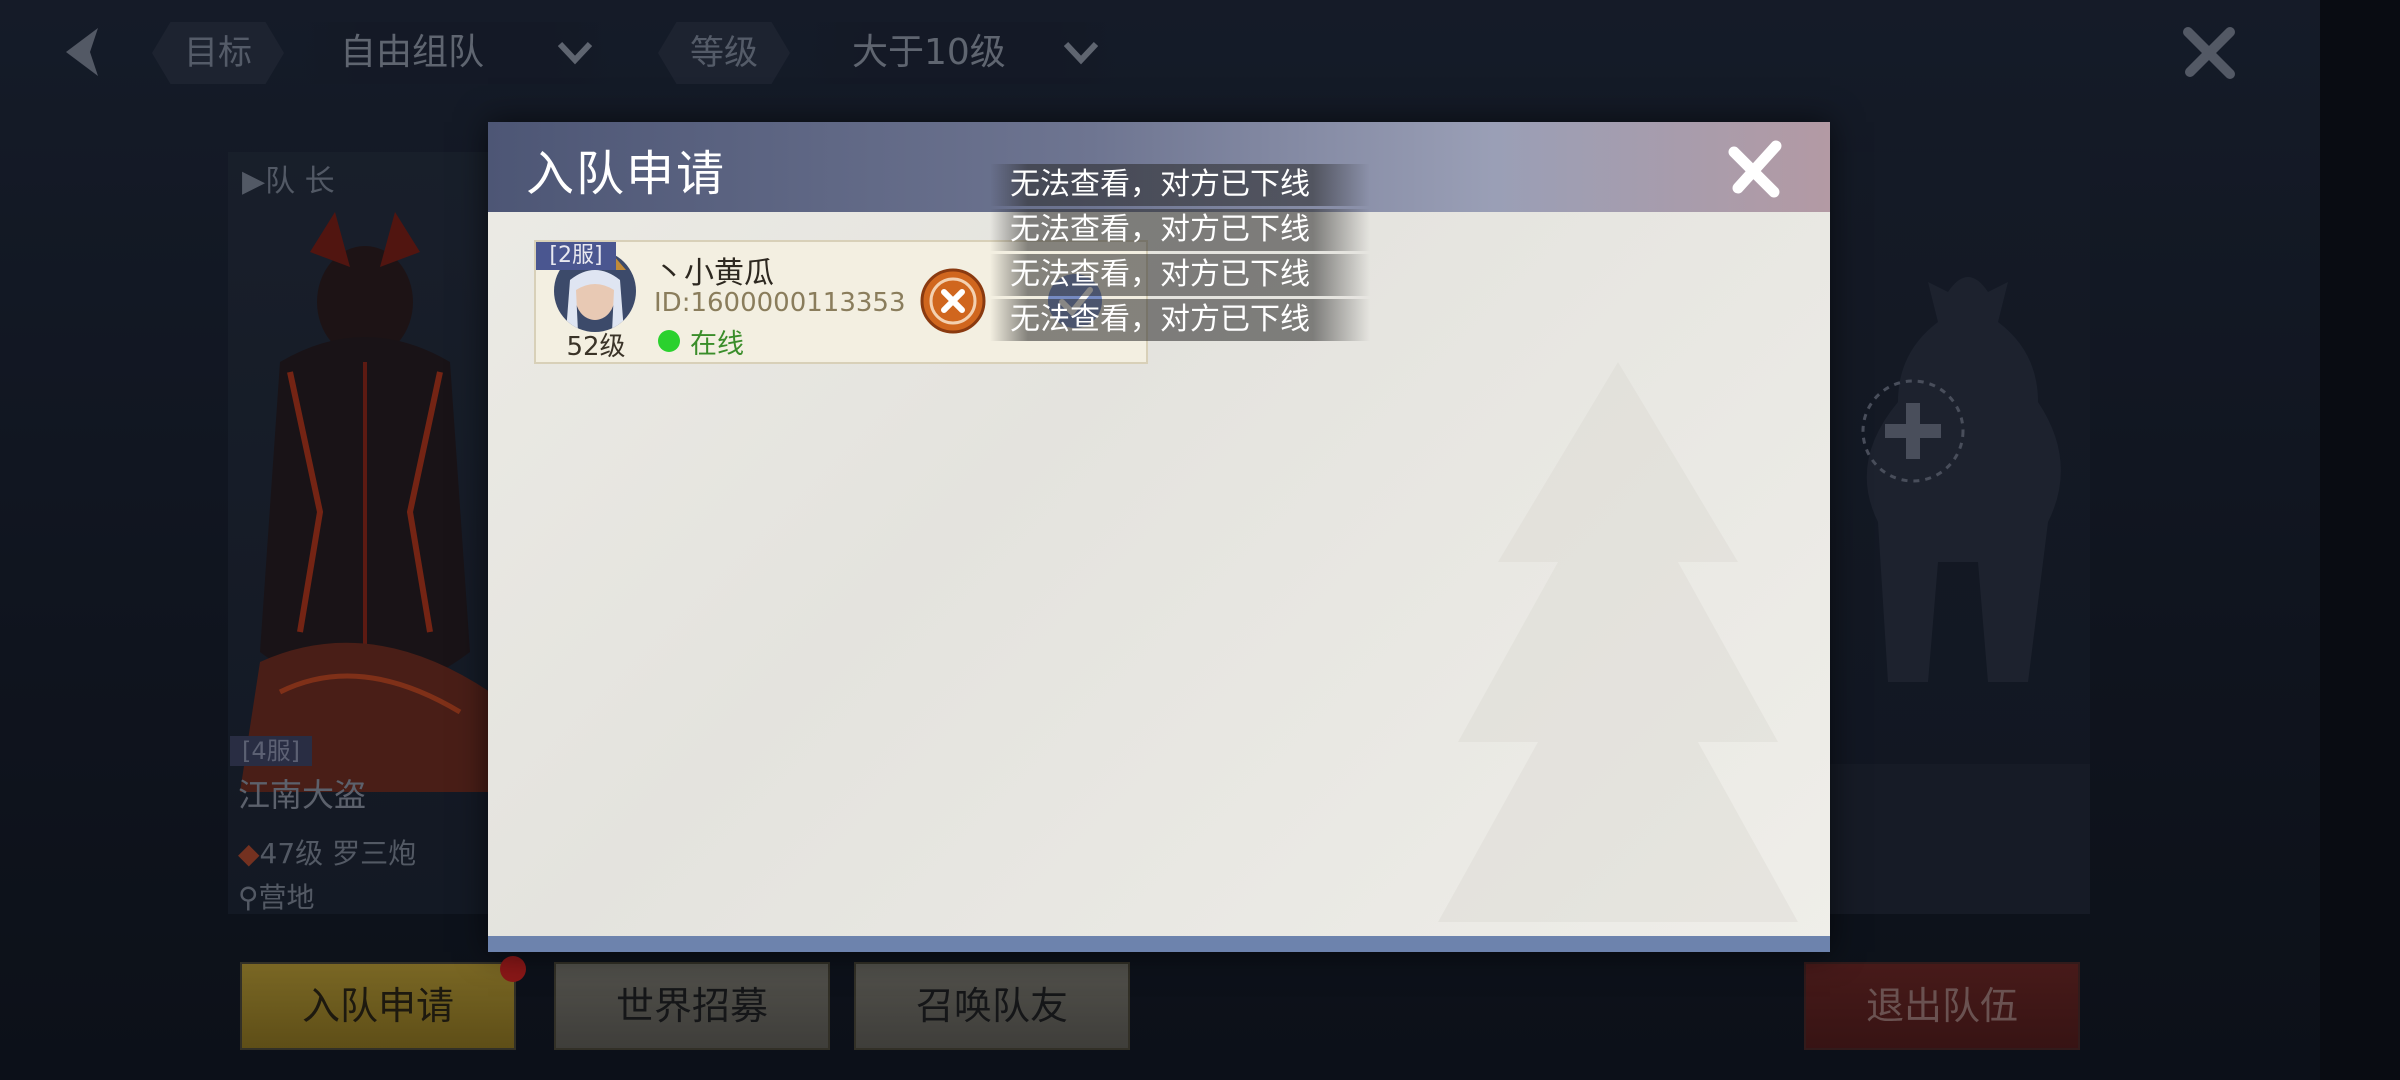  Describe the element at coordinates (669, 341) in the screenshot. I see `online-status-dot` at that location.